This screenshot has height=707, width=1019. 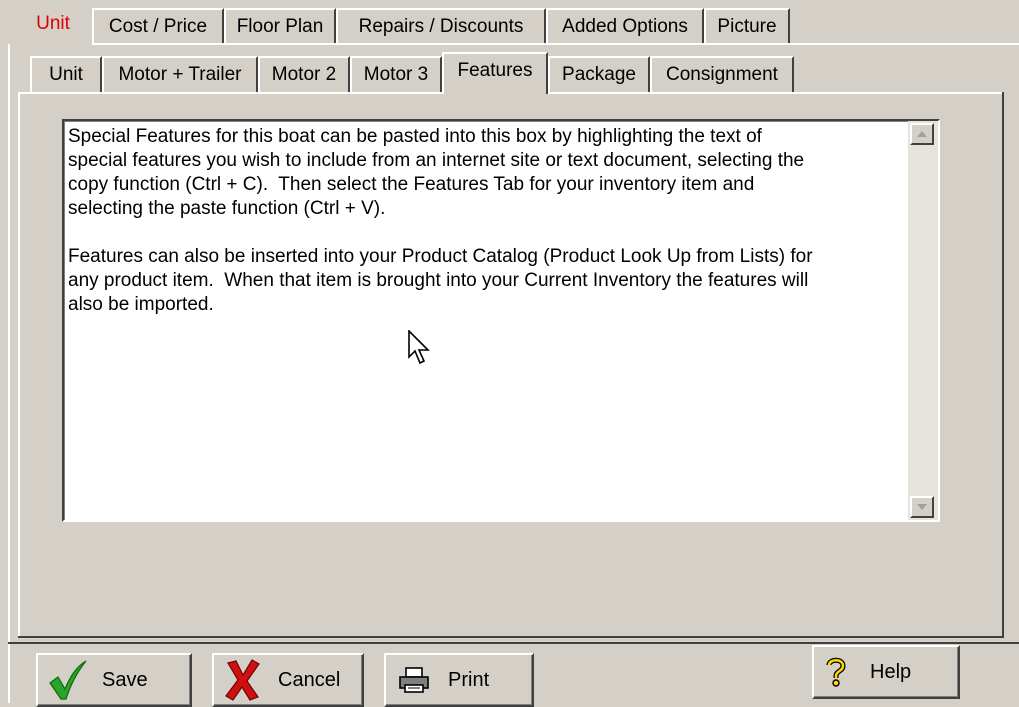 I want to click on subtab-unit: Unit, so click(x=66, y=74).